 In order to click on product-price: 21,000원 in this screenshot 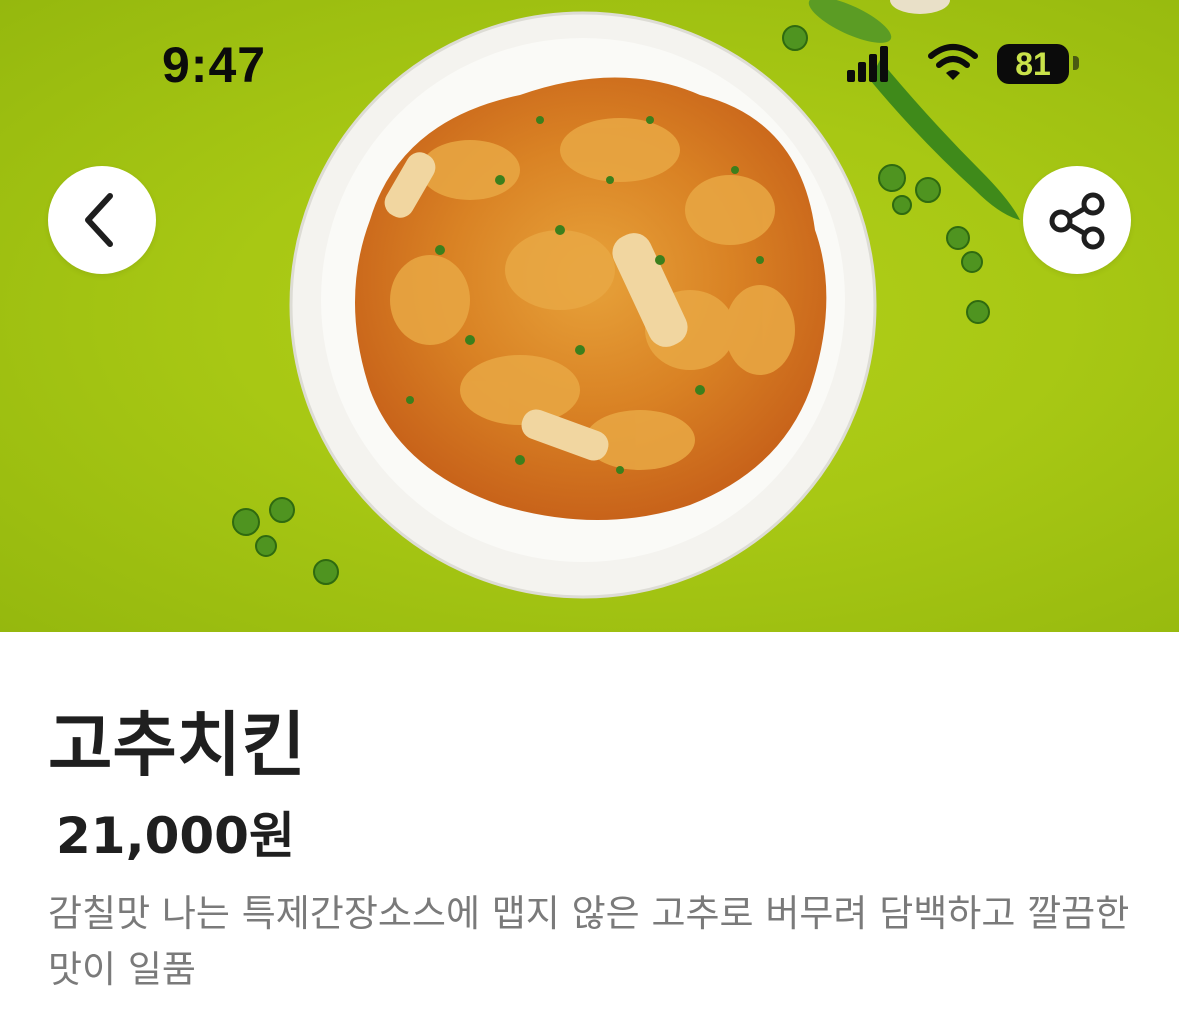, I will do `click(175, 836)`.